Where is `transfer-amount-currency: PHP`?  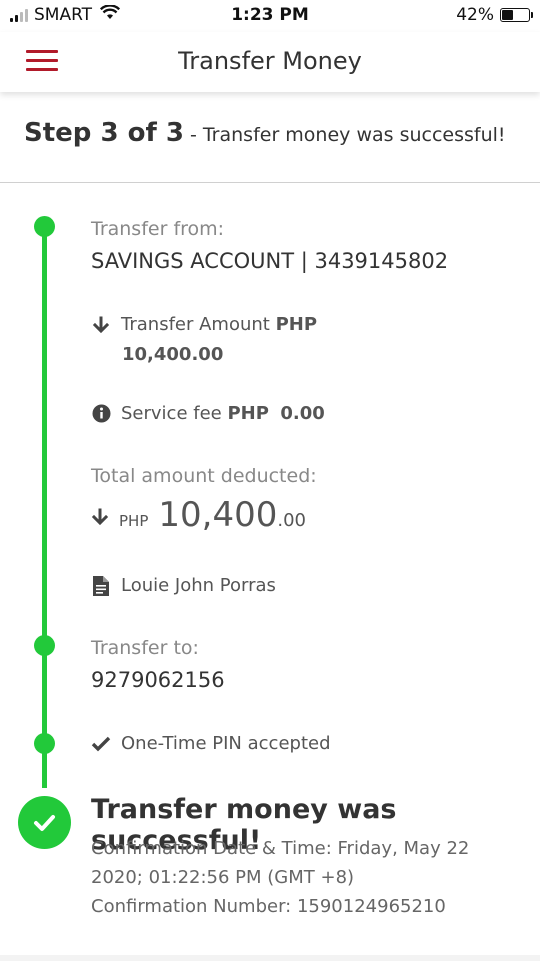
transfer-amount-currency: PHP is located at coordinates (296, 324).